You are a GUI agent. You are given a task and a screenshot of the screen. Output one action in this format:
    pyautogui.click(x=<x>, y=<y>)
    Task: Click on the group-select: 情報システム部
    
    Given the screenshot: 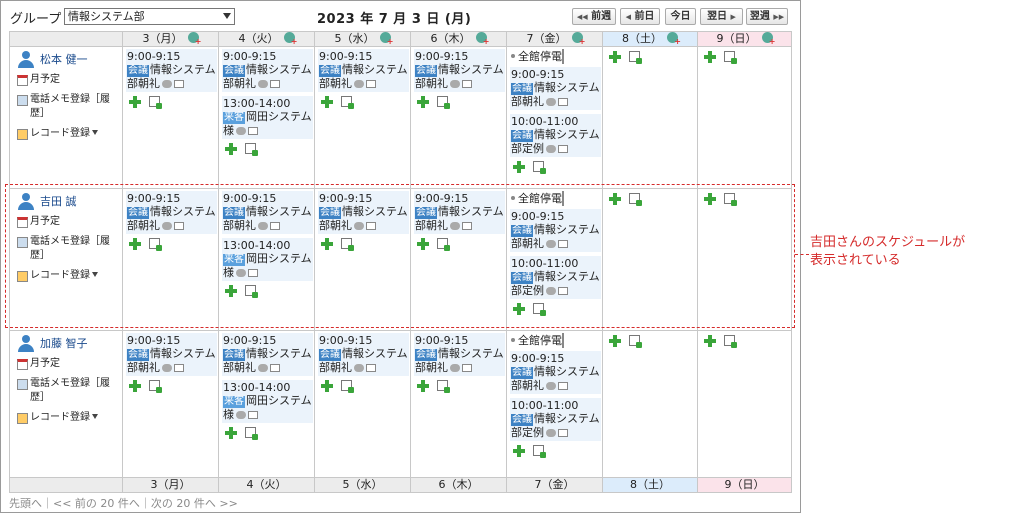 What is the action you would take?
    pyautogui.click(x=149, y=16)
    